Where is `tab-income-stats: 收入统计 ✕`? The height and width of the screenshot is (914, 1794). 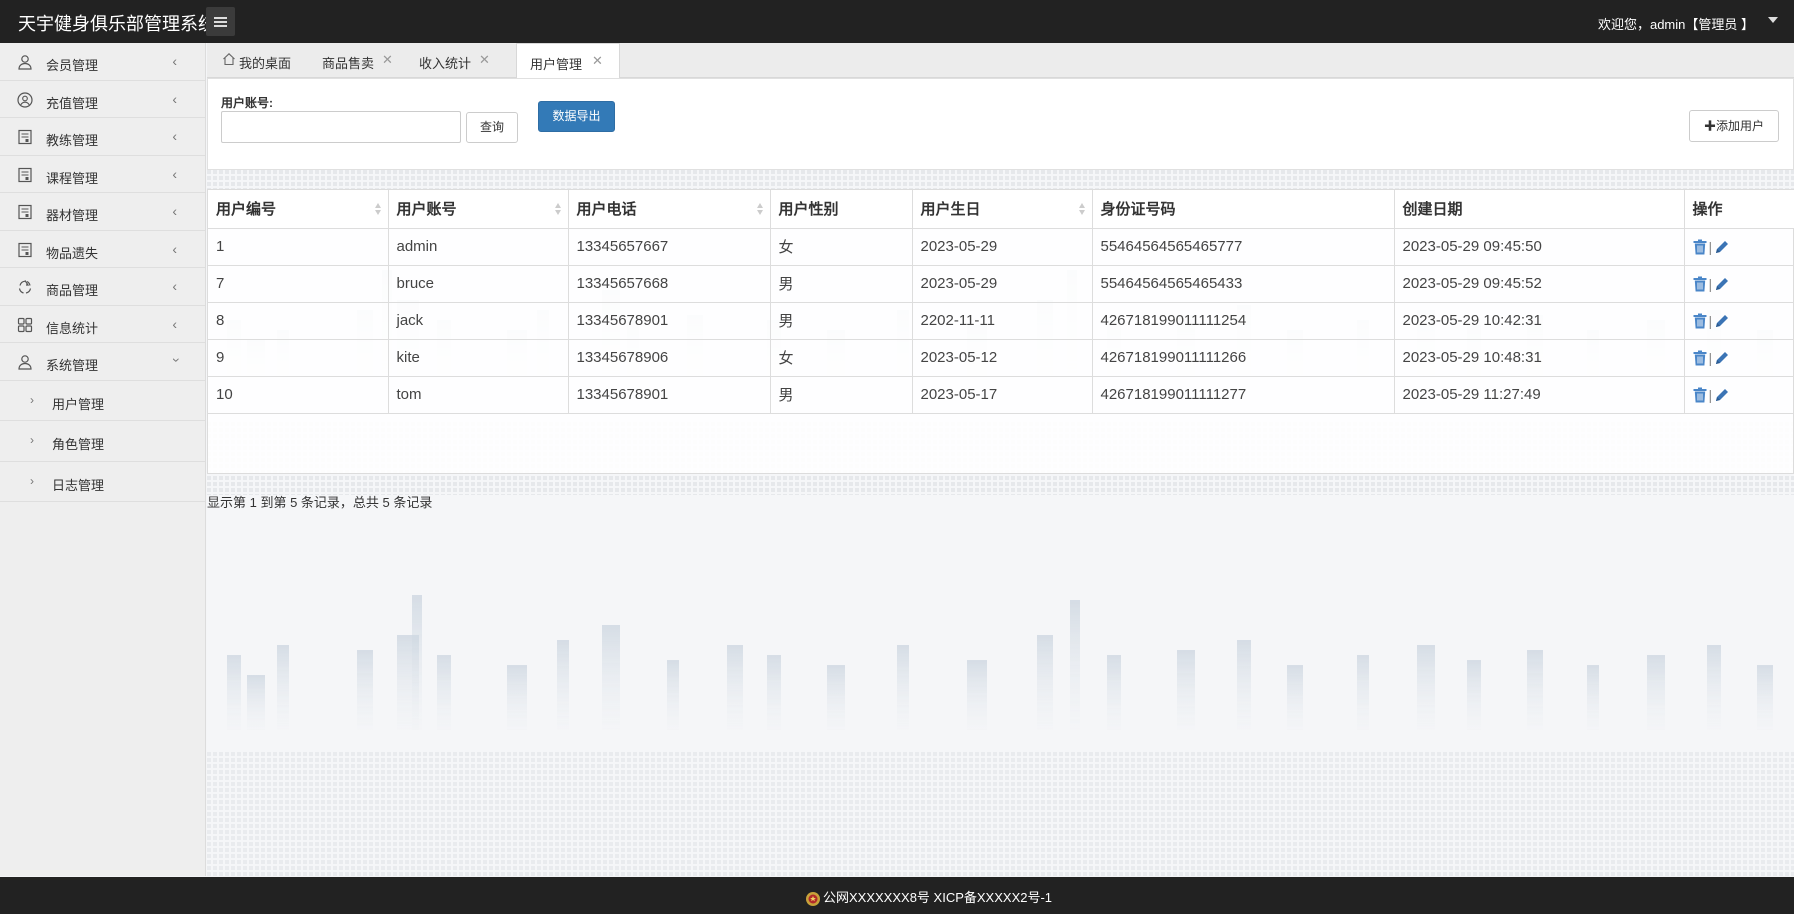
tab-income-stats: 收入统计 ✕ is located at coordinates (446, 60).